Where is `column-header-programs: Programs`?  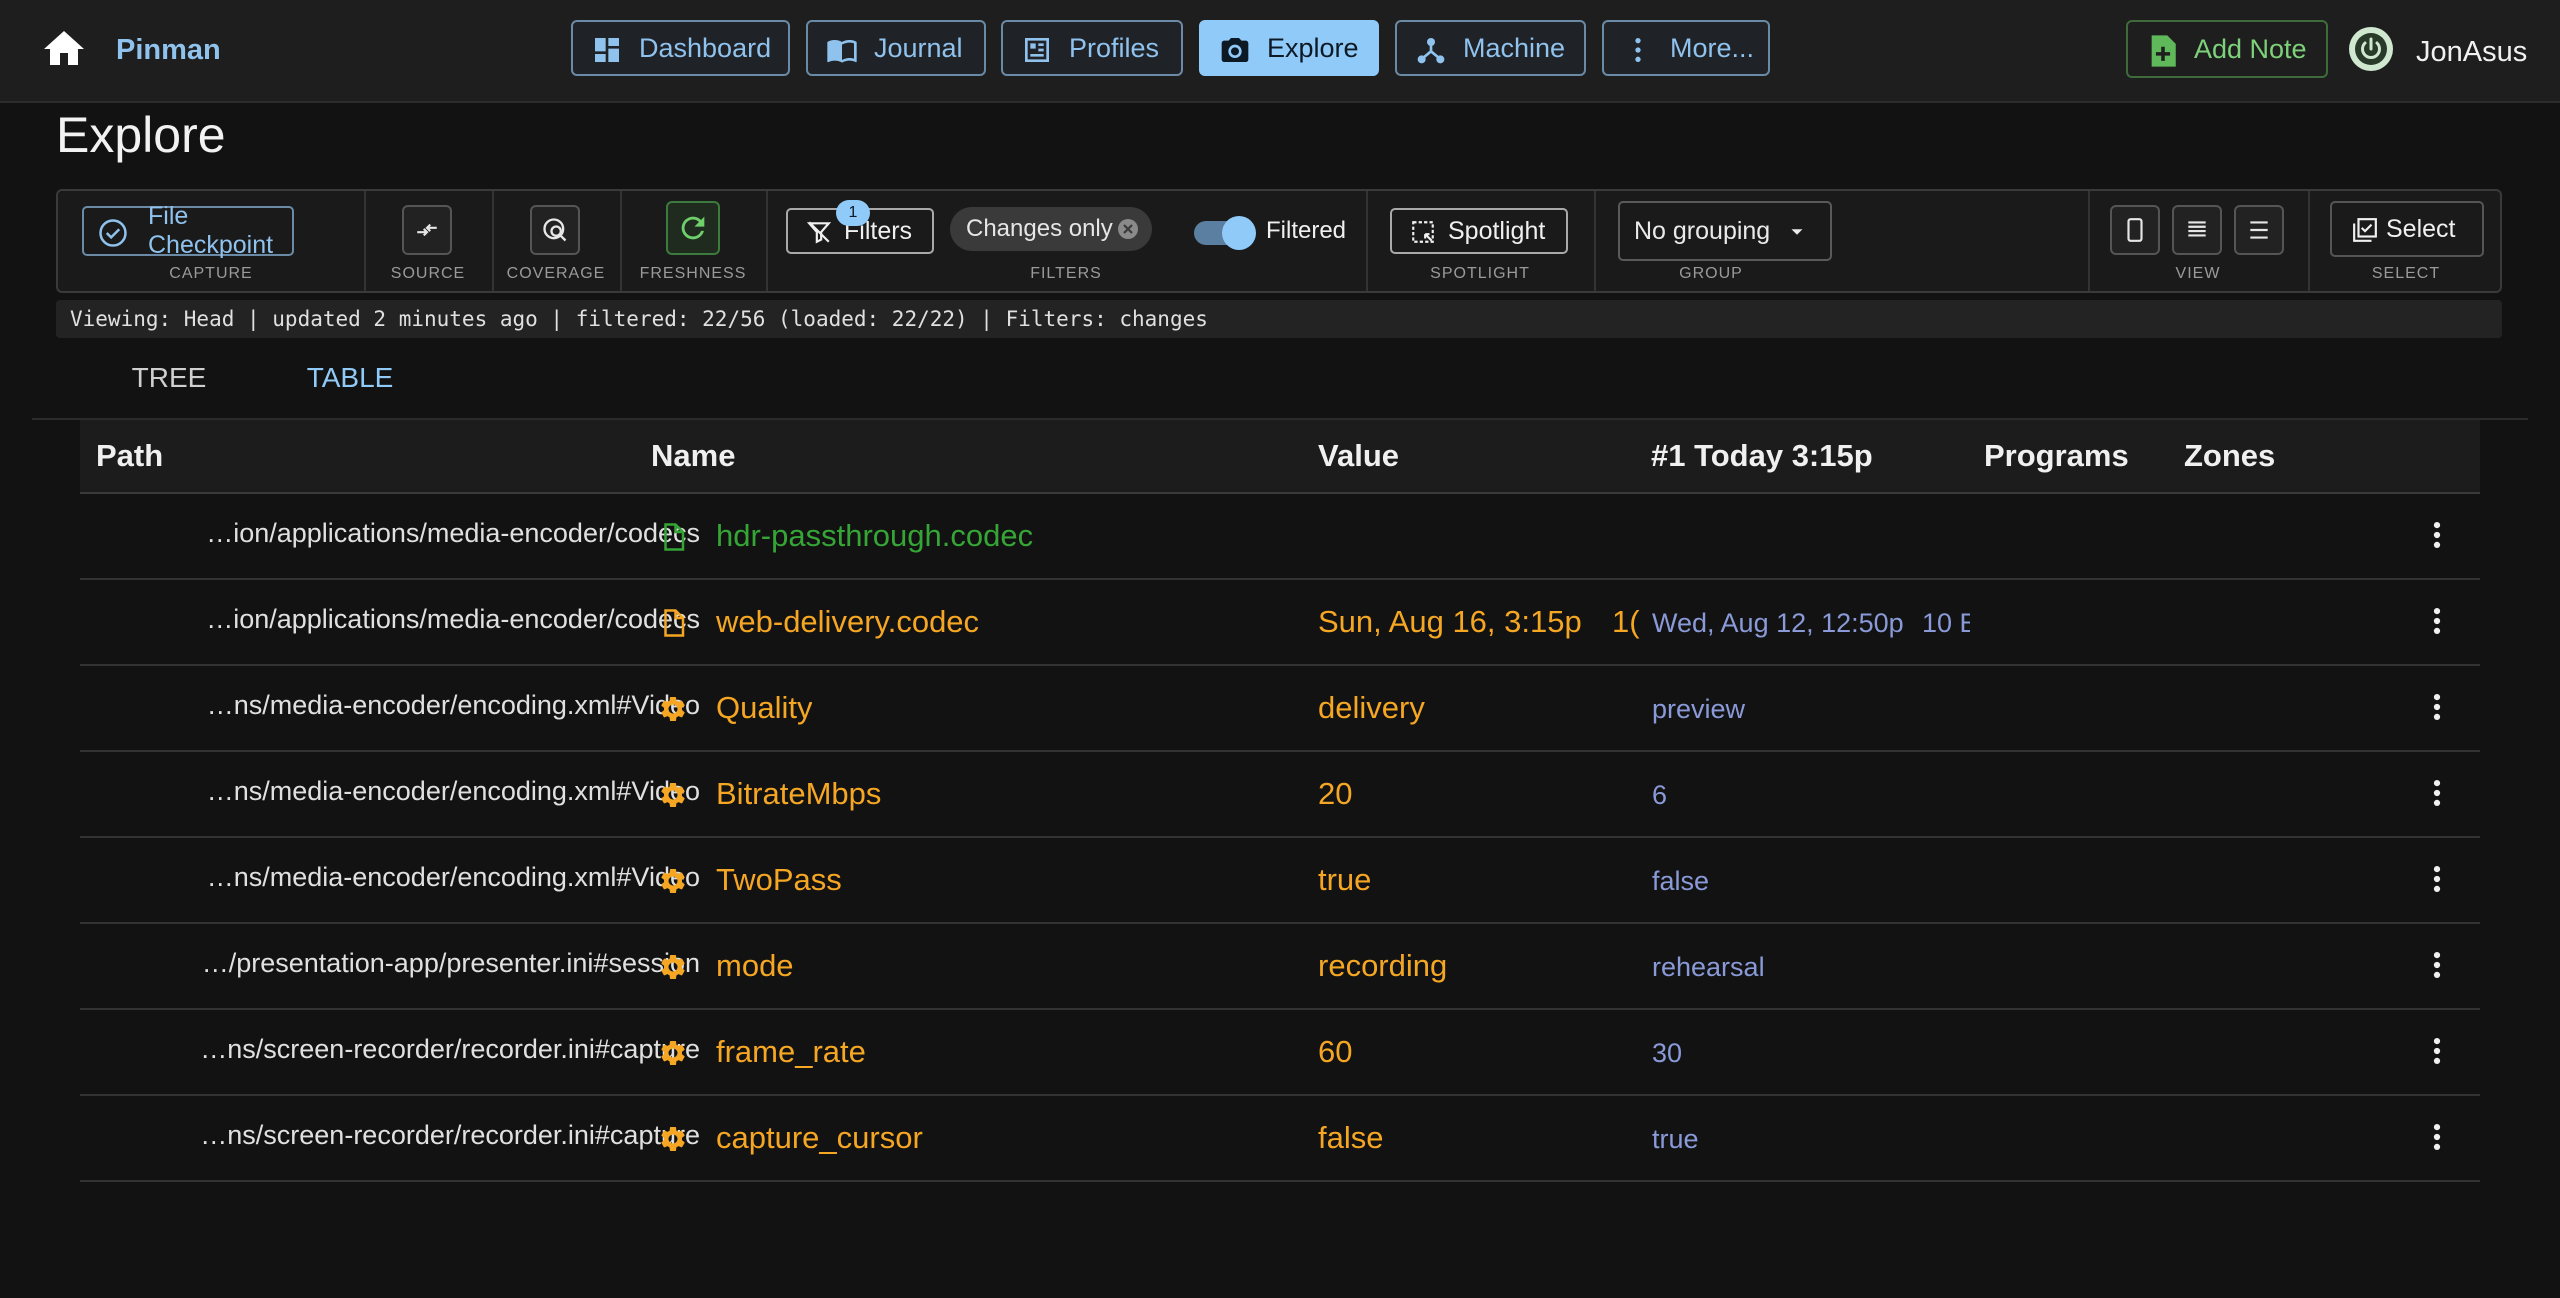
column-header-programs: Programs is located at coordinates (2056, 456).